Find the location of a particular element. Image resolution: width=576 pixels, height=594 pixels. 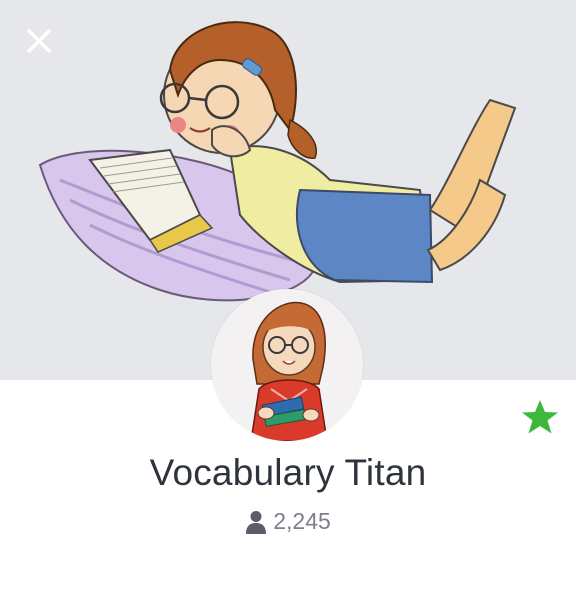

avatar is located at coordinates (287, 365).